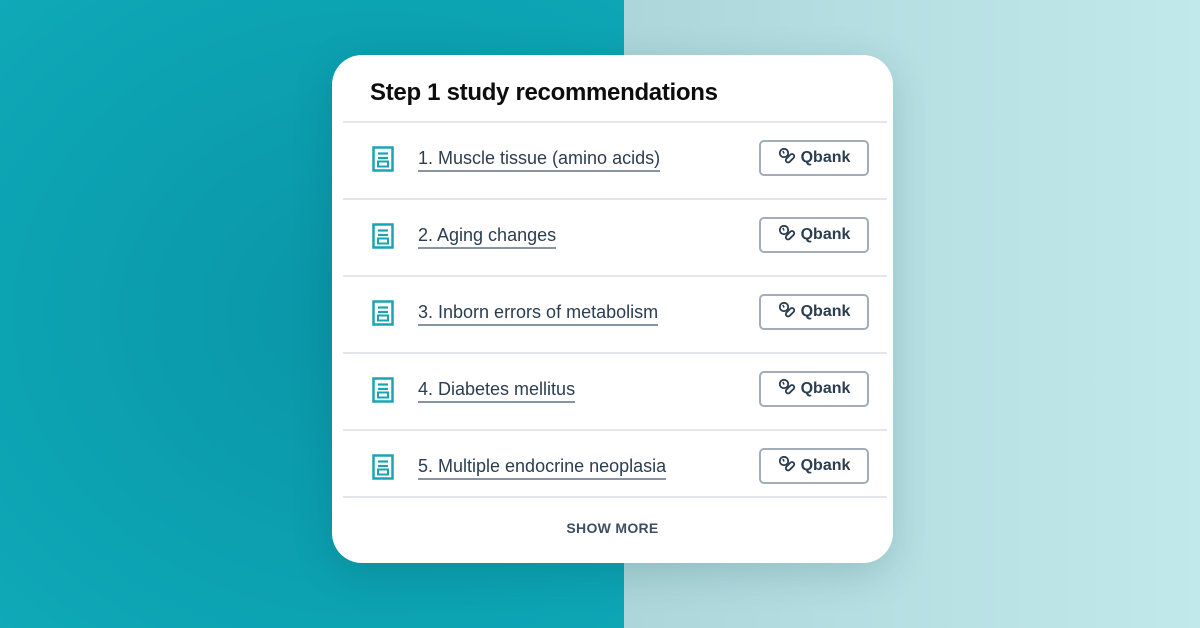 This screenshot has width=1200, height=628. What do you see at coordinates (615, 497) in the screenshot?
I see `divider` at bounding box center [615, 497].